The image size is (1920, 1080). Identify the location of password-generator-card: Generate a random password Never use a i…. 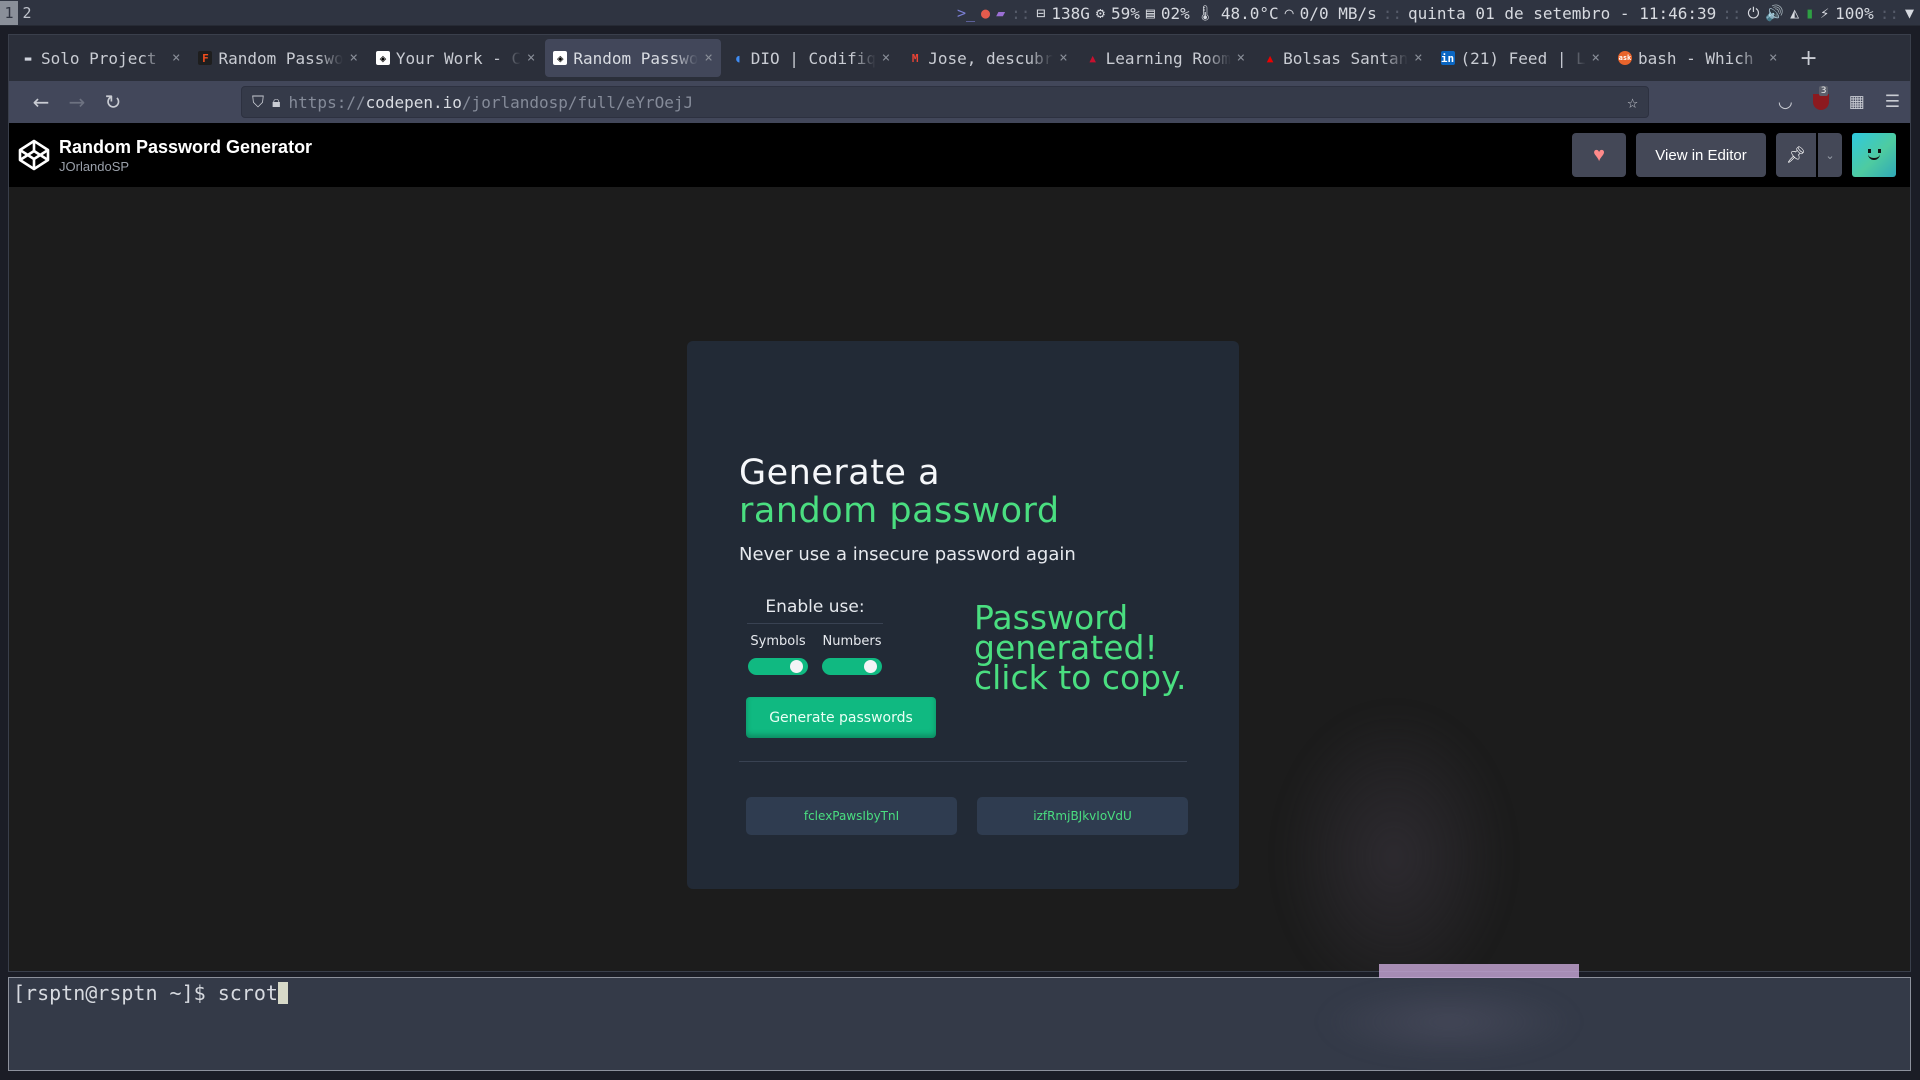
(963, 615).